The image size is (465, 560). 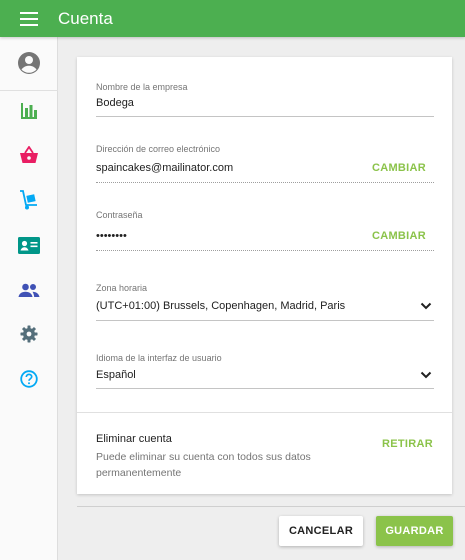 What do you see at coordinates (134, 439) in the screenshot?
I see `delete-account-title: Eliminar cuenta` at bounding box center [134, 439].